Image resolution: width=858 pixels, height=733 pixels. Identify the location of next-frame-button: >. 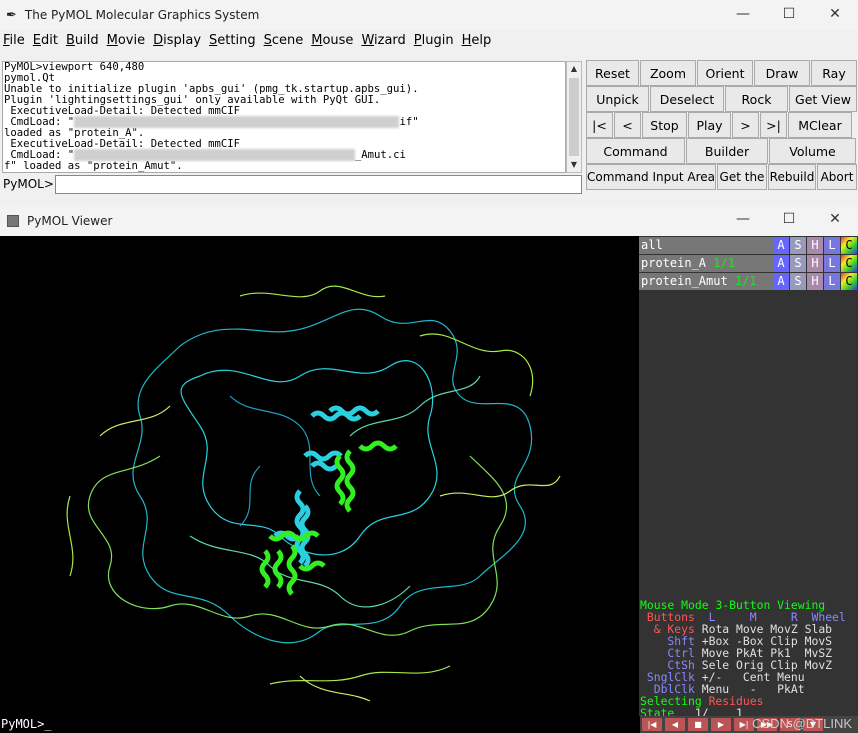
(745, 125).